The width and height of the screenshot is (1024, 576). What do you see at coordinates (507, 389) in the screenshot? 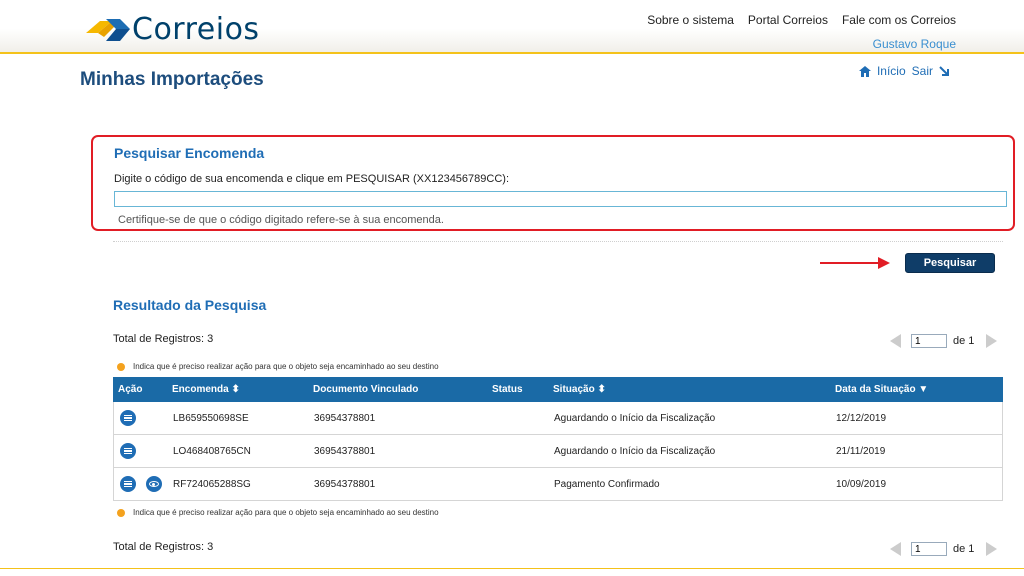
I see `header-status: Status` at bounding box center [507, 389].